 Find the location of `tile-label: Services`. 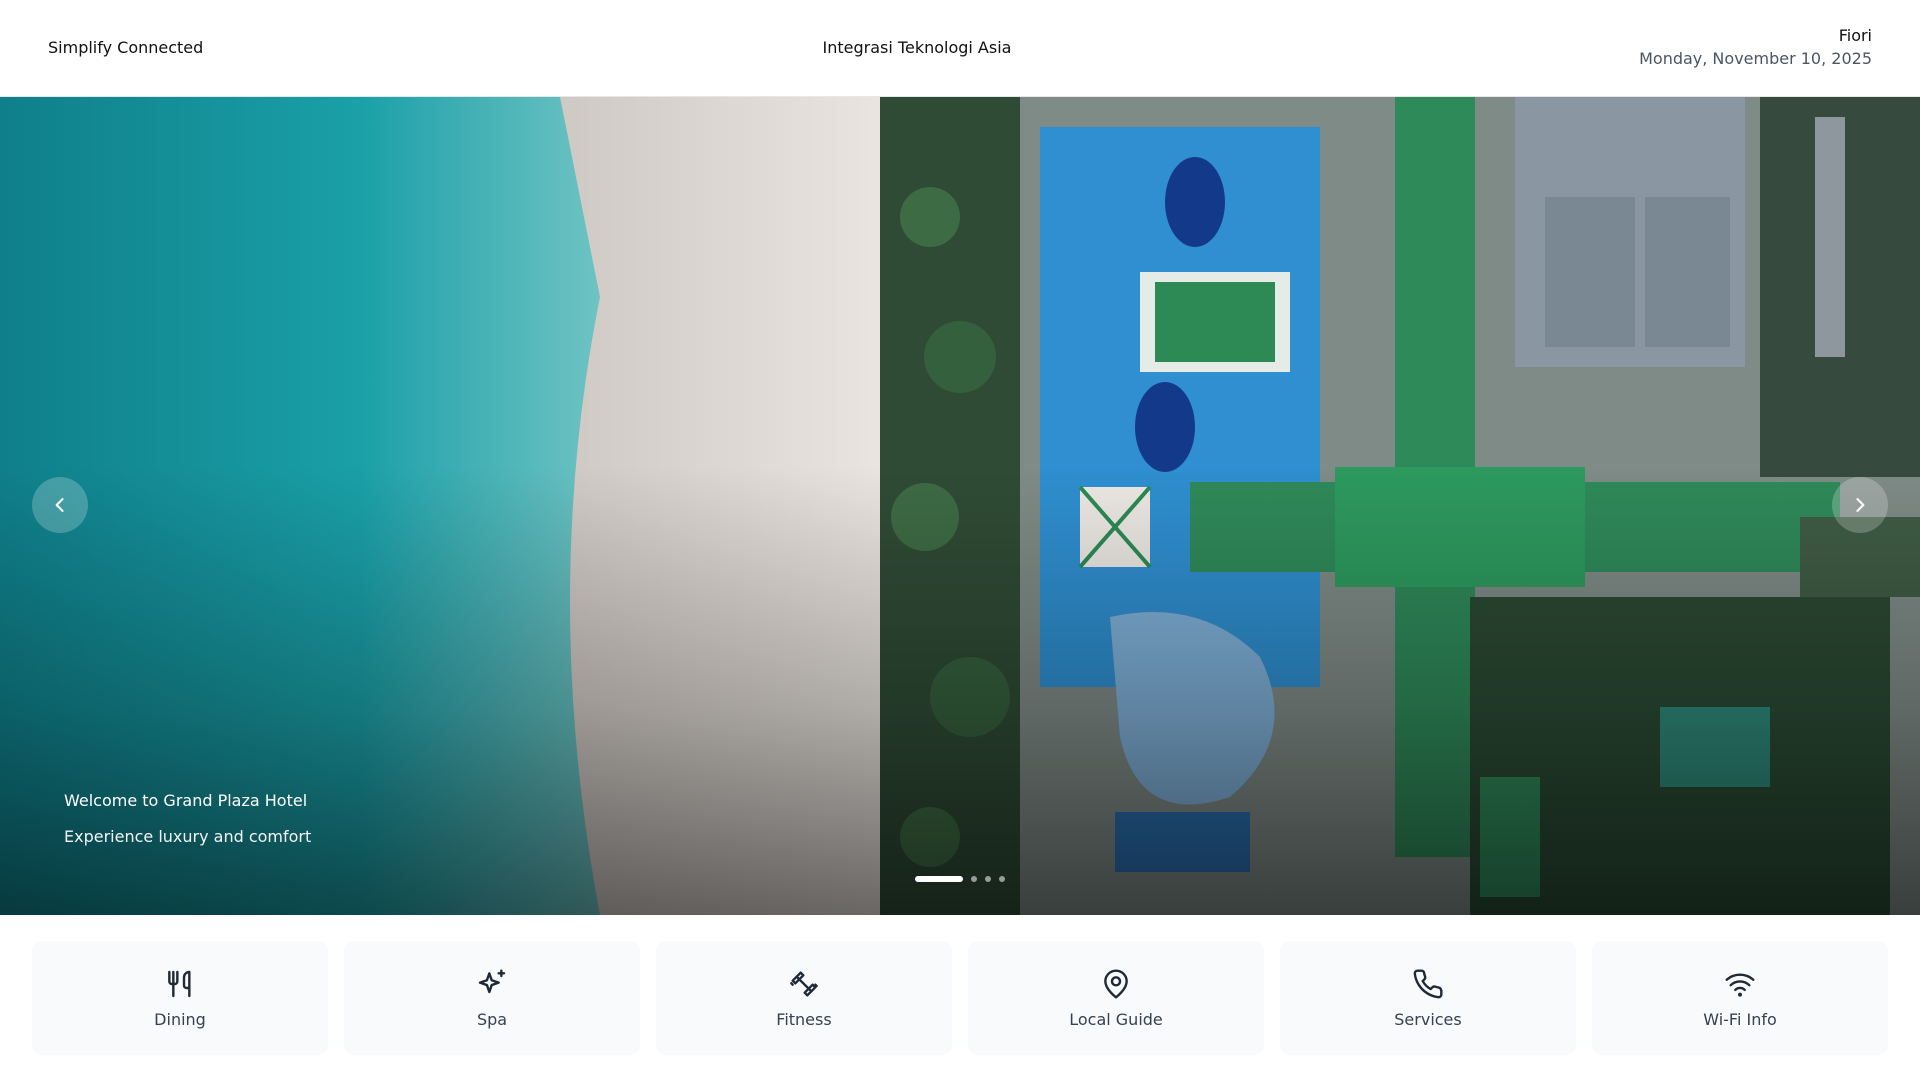

tile-label: Services is located at coordinates (1428, 1019).